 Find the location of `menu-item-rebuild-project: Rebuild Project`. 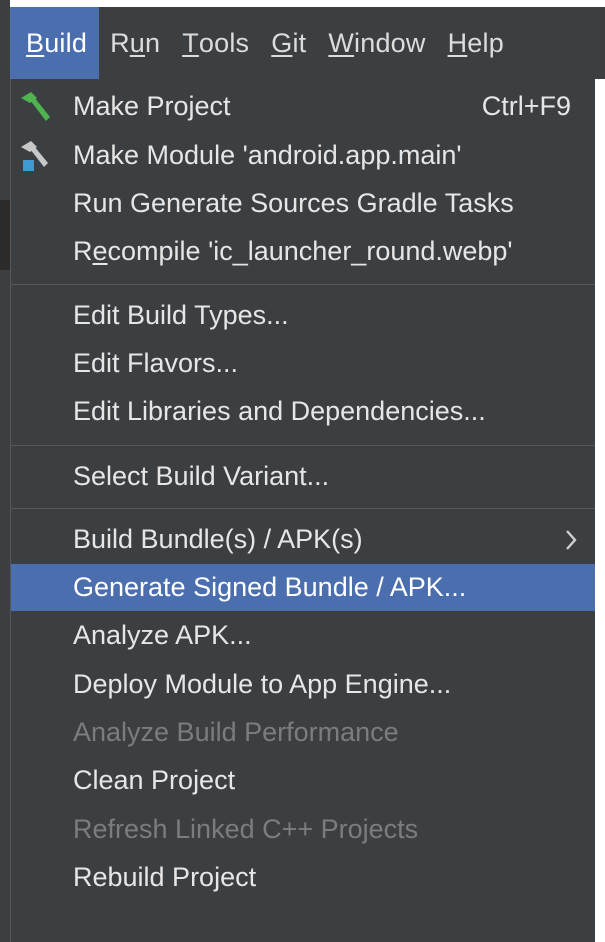

menu-item-rebuild-project: Rebuild Project is located at coordinates (303, 877).